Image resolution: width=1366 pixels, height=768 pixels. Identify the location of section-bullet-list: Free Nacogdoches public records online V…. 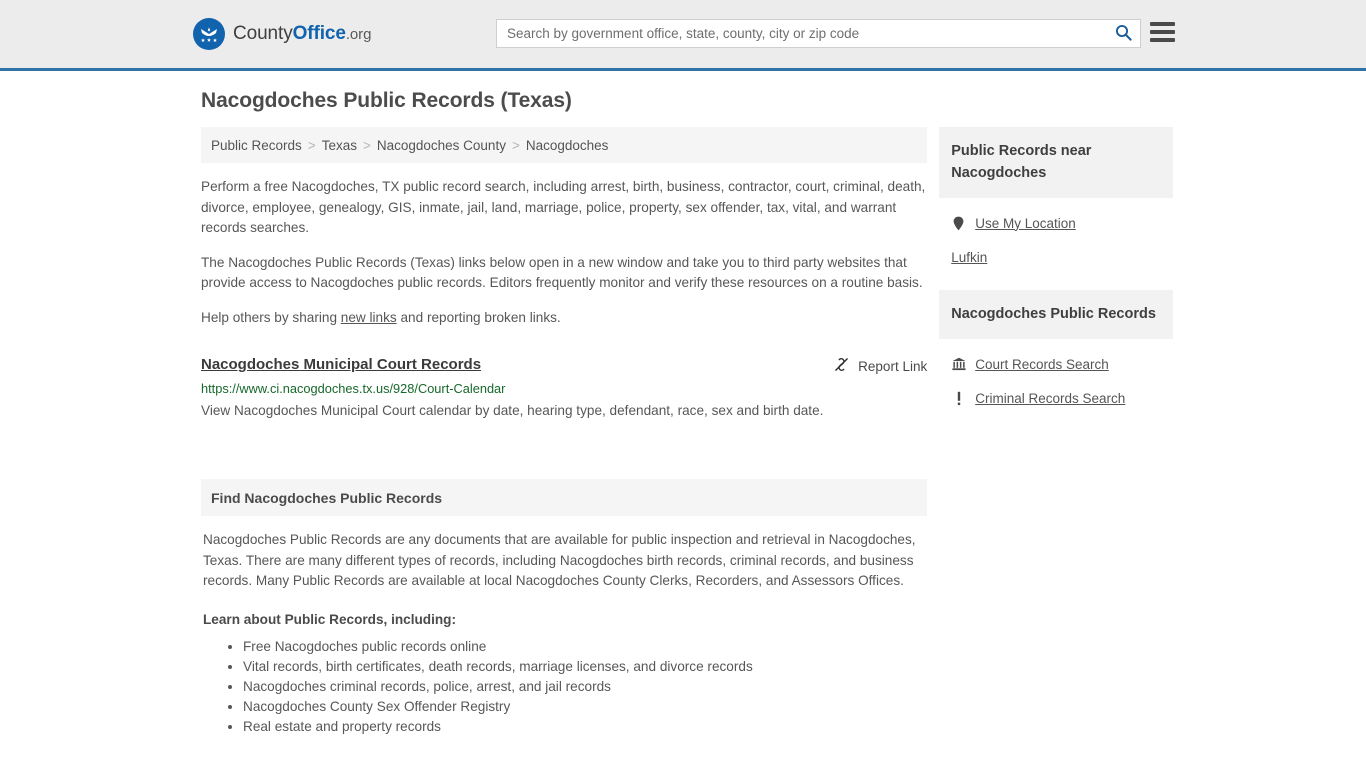
(564, 687).